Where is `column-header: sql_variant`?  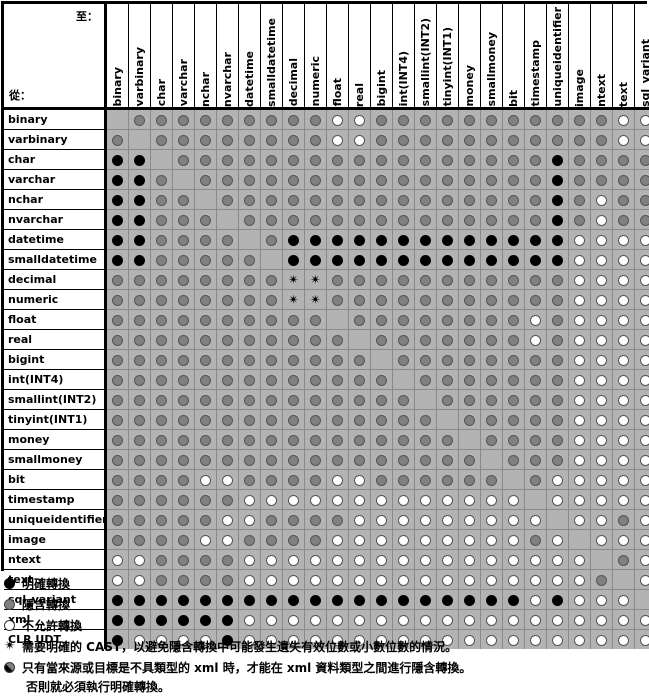
column-header: sql_variant is located at coordinates (641, 57).